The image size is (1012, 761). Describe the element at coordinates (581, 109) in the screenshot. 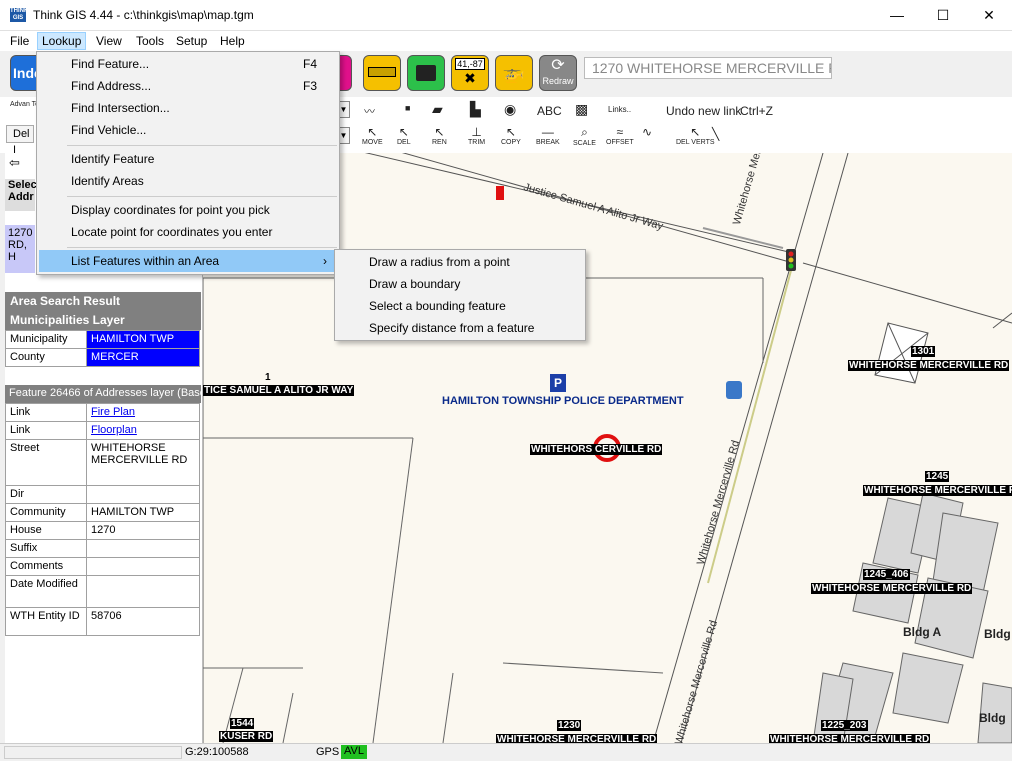

I see `image-tool-icon: ▩` at that location.